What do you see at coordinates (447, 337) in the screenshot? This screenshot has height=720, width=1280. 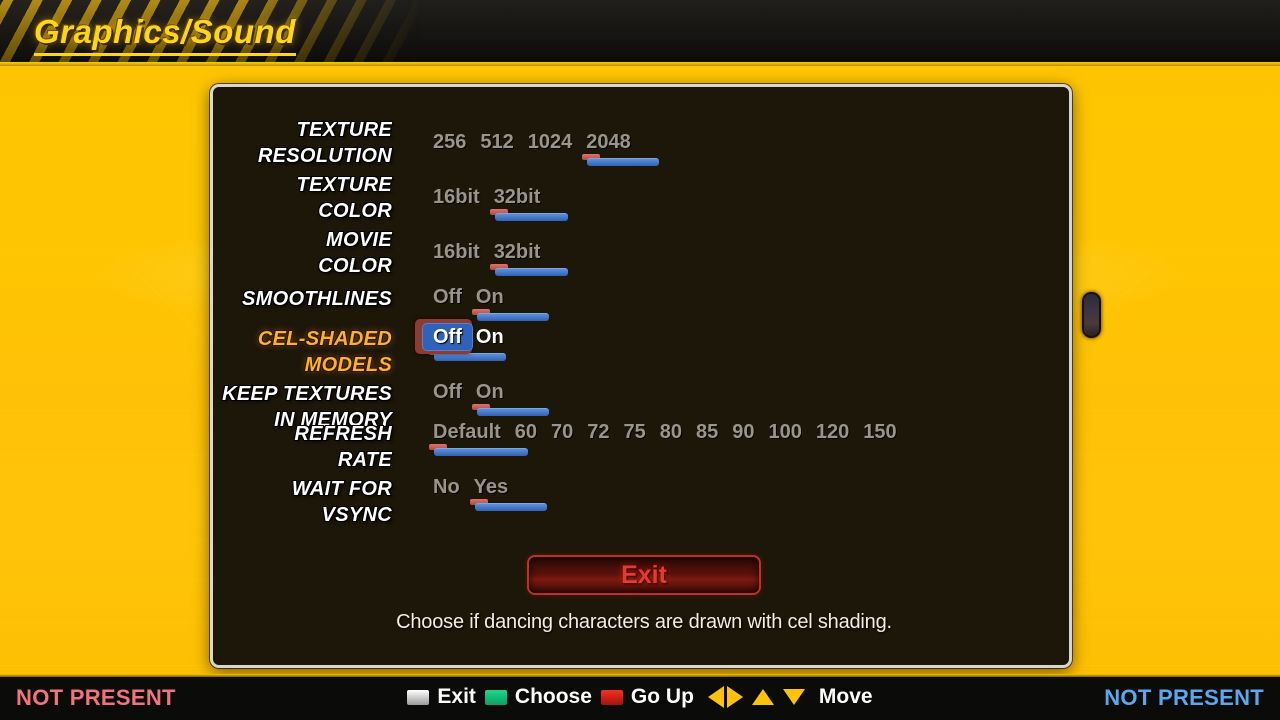 I see `selected-option-label: Off` at bounding box center [447, 337].